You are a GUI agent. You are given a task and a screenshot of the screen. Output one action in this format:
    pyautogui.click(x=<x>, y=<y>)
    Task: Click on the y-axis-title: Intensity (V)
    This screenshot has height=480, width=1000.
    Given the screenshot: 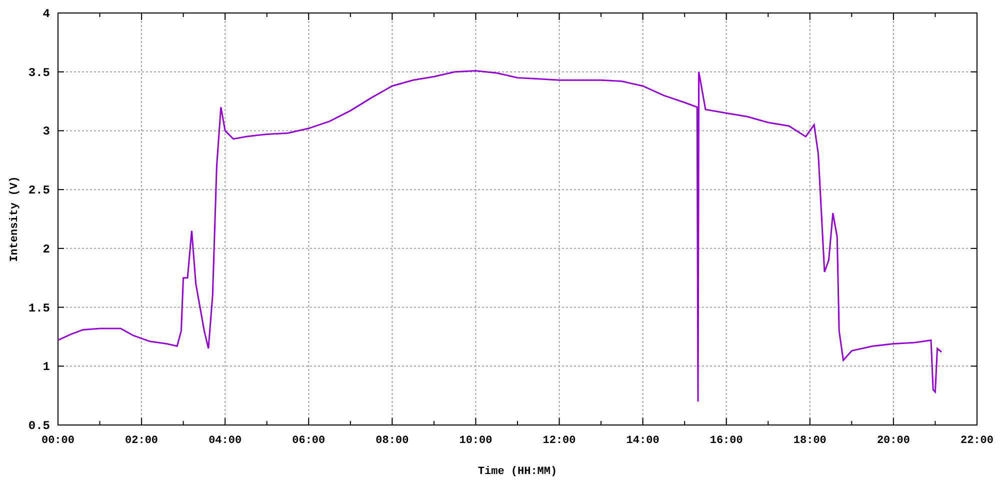 What is the action you would take?
    pyautogui.click(x=15, y=219)
    